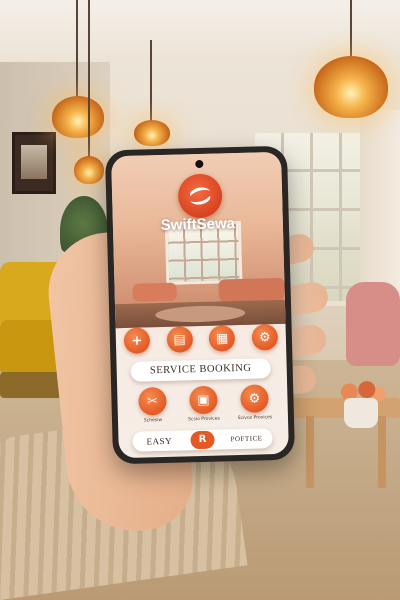  I want to click on bottom-bar: EASY R POFTICE, so click(202, 440).